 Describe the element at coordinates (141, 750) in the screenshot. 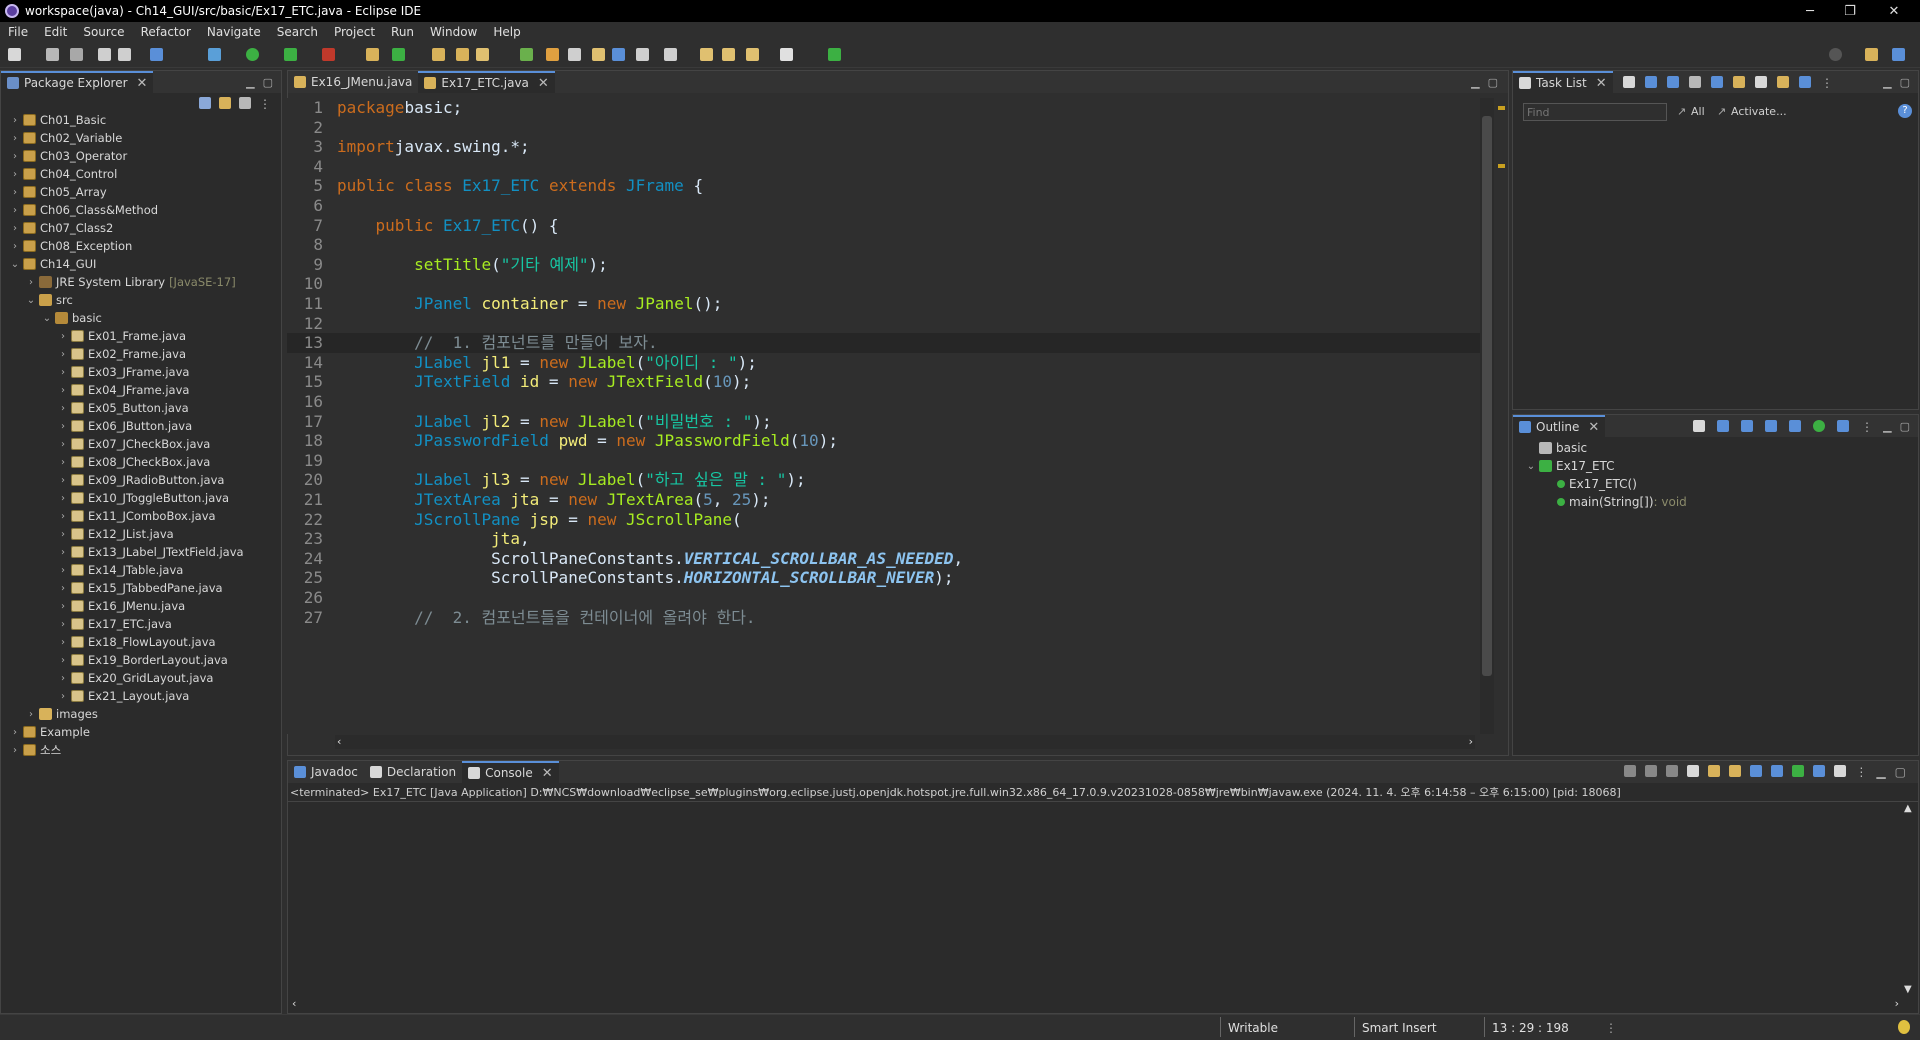

I see `tree-item: › 소스` at that location.